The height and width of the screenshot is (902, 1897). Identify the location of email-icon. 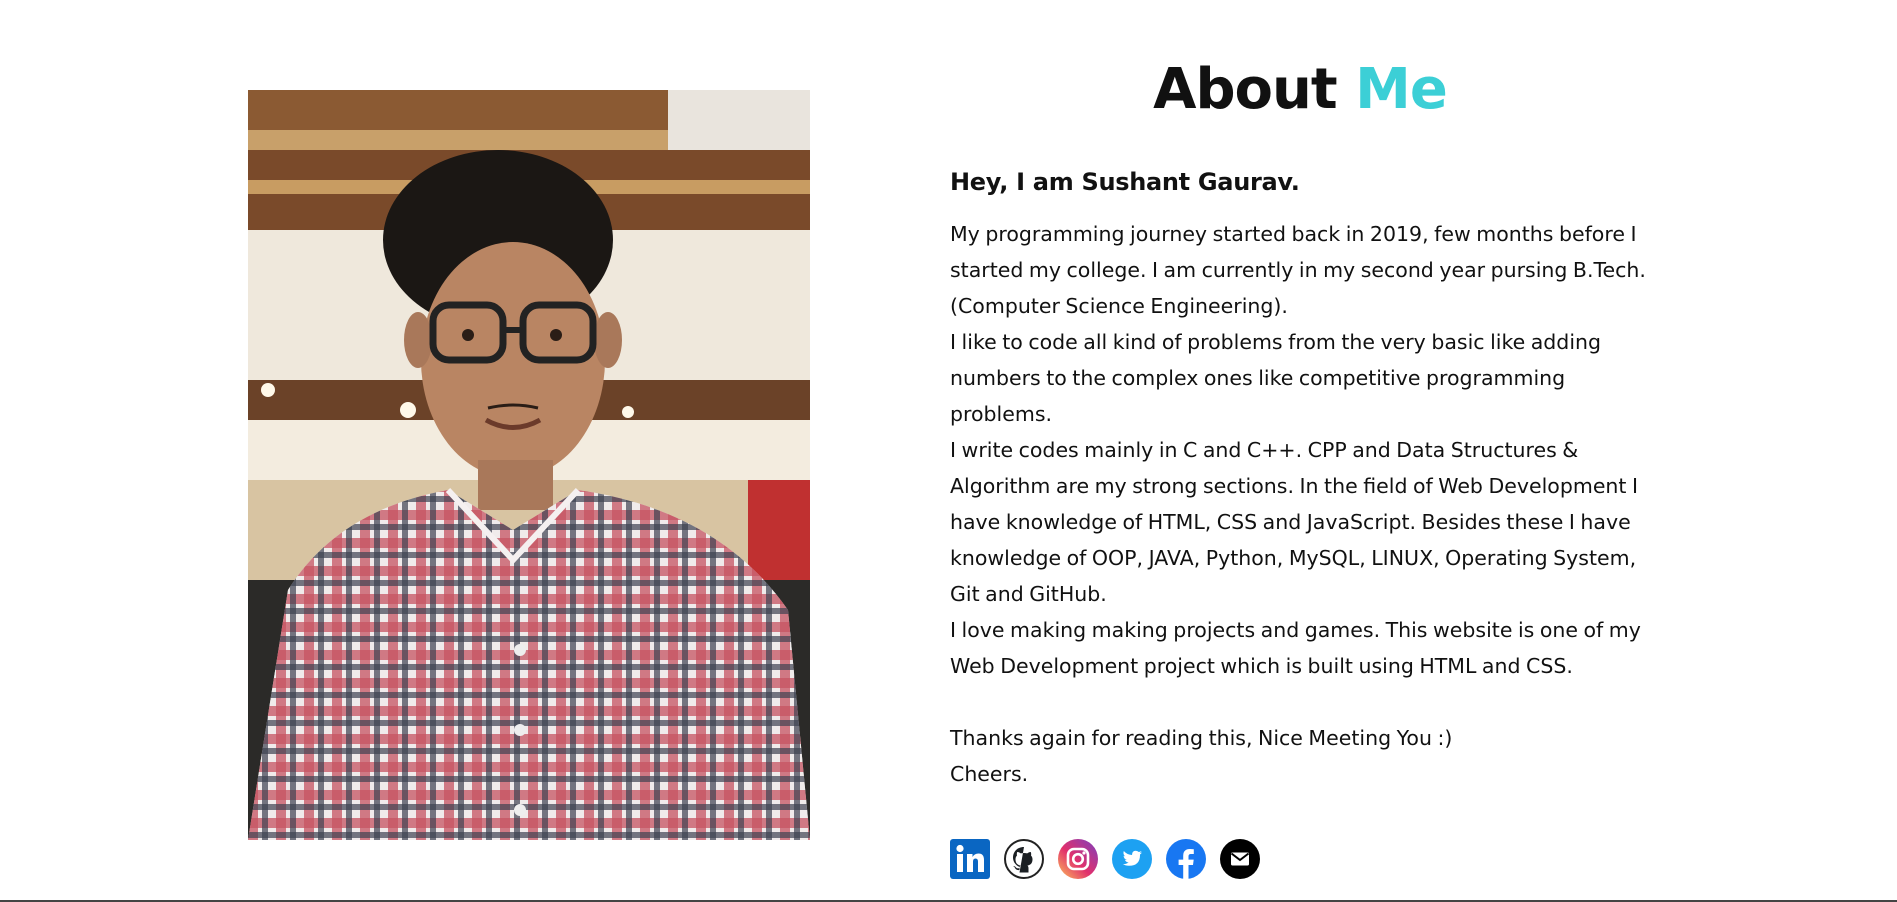
(1240, 859).